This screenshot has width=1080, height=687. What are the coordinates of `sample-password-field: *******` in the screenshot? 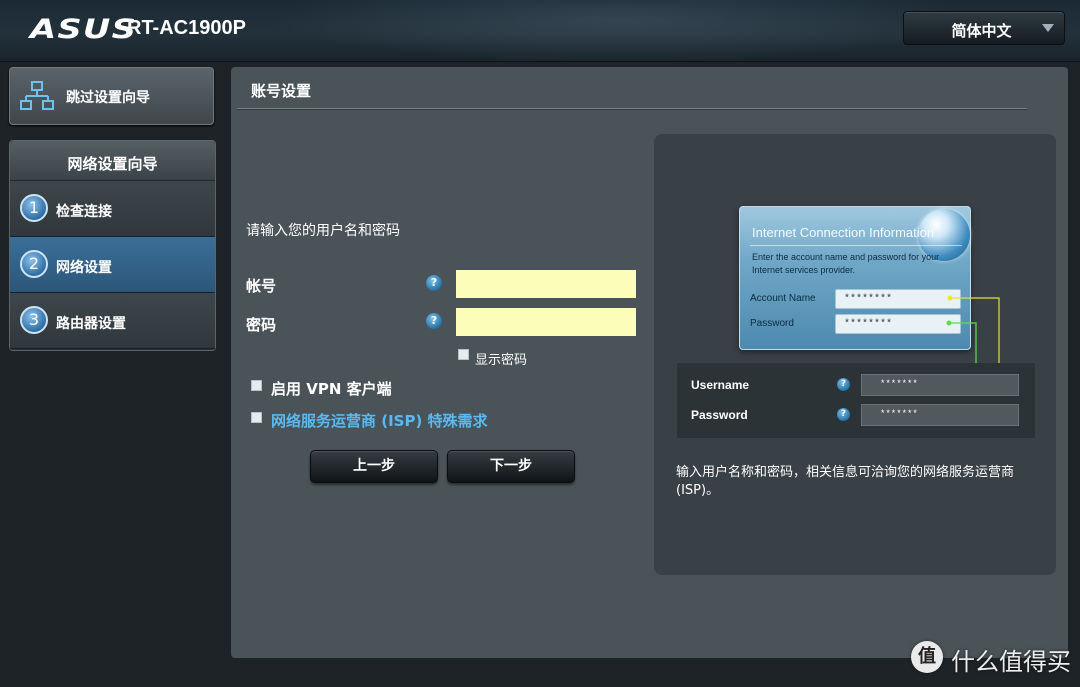 It's located at (940, 415).